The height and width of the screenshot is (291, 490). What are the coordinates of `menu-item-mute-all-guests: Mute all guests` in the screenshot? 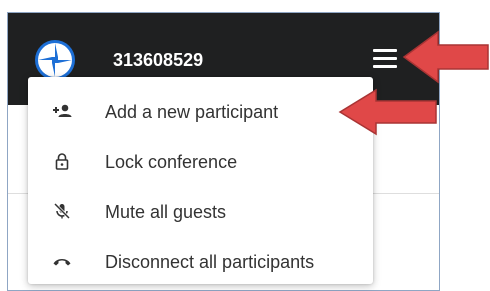 It's located at (200, 212).